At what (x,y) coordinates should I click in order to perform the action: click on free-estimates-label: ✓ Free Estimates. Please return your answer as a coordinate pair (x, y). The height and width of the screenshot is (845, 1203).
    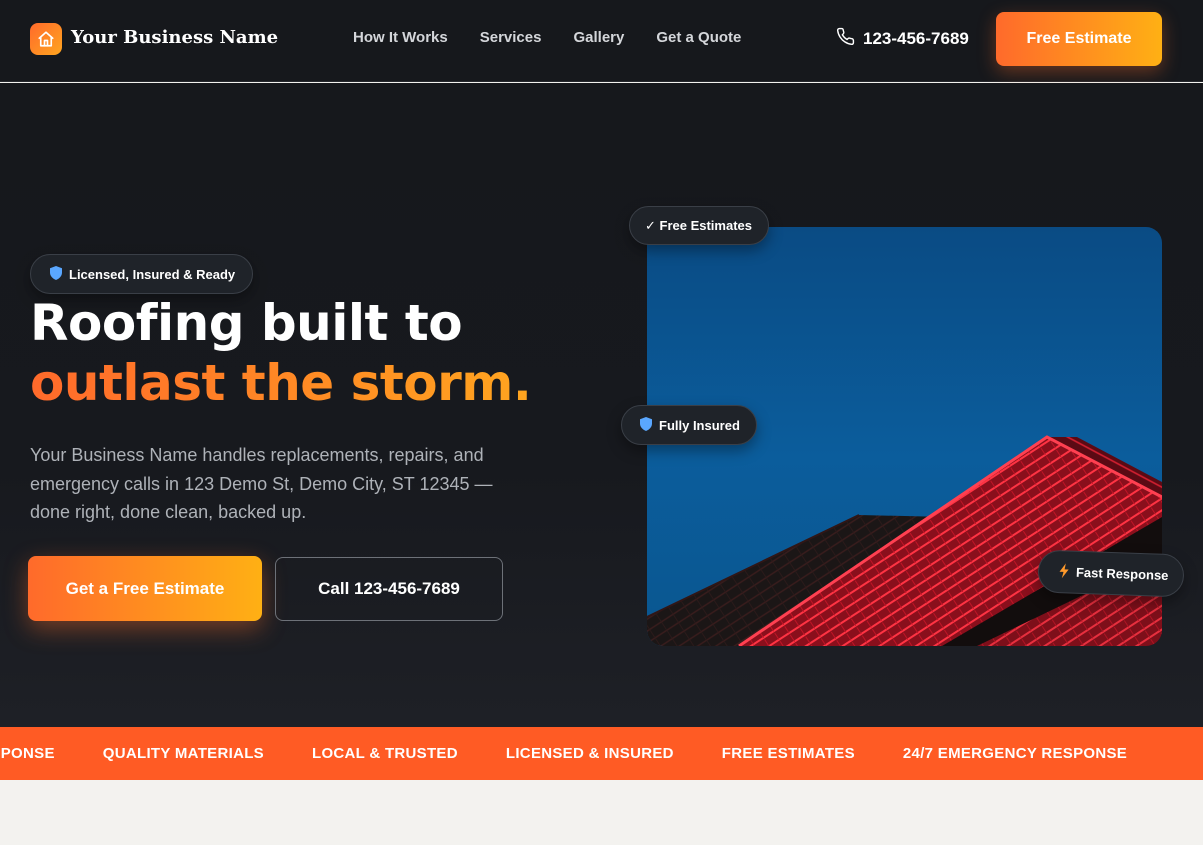
    Looking at the image, I should click on (698, 225).